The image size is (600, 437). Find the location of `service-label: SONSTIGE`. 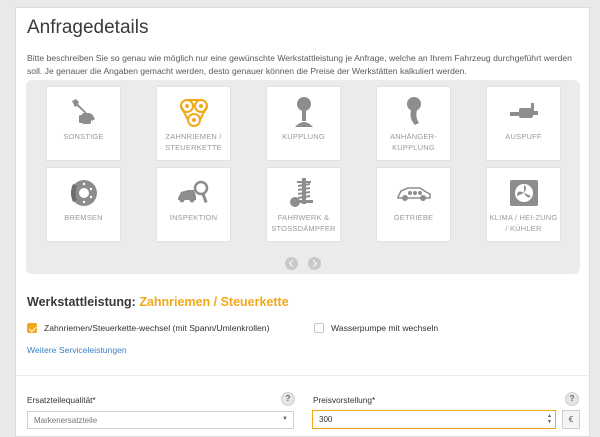

service-label: SONSTIGE is located at coordinates (83, 136).